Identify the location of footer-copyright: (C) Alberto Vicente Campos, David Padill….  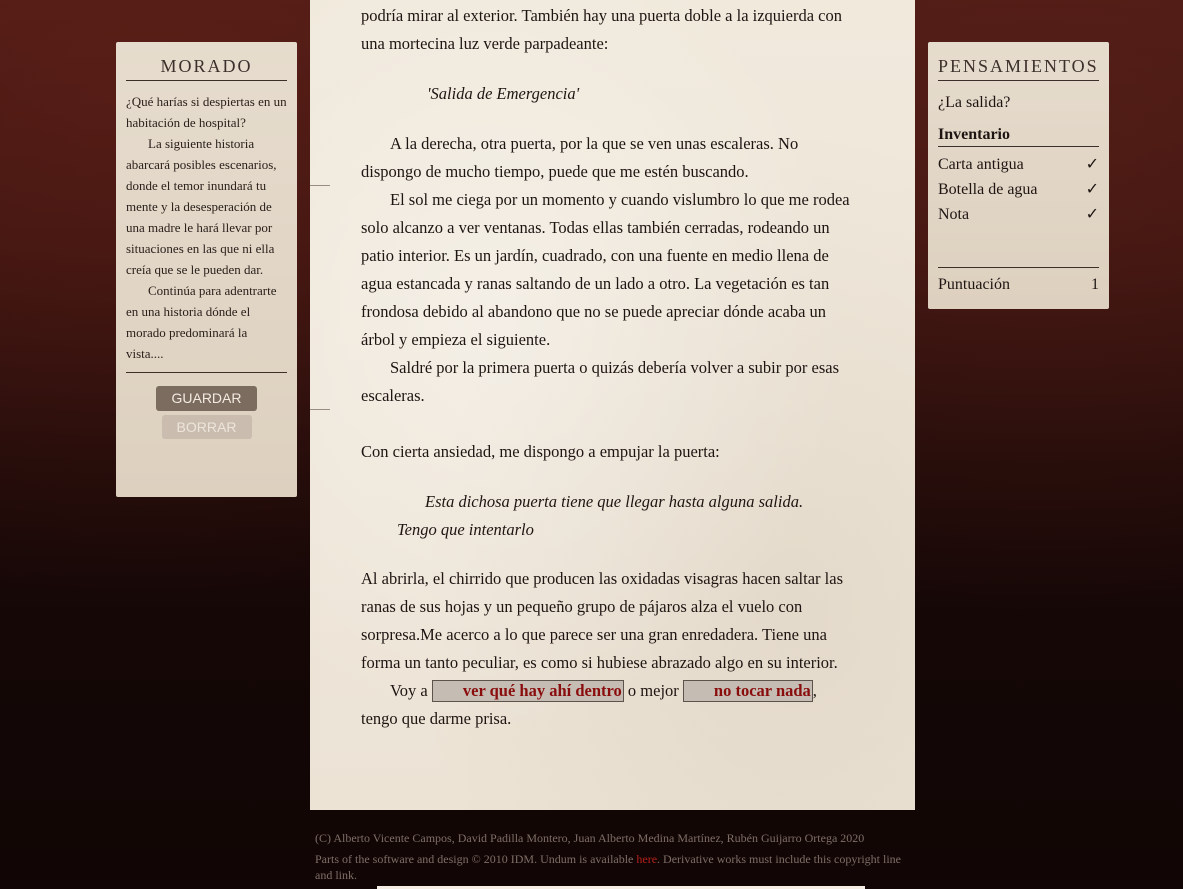
(590, 838).